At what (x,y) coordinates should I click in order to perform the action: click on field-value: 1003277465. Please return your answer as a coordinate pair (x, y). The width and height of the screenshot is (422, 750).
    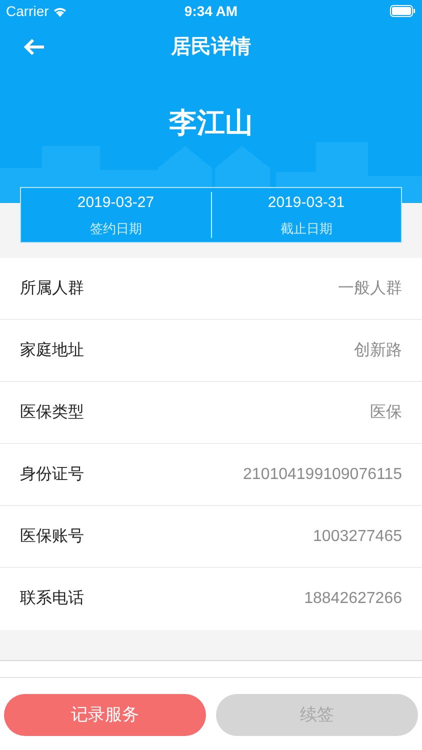
    Looking at the image, I should click on (357, 536).